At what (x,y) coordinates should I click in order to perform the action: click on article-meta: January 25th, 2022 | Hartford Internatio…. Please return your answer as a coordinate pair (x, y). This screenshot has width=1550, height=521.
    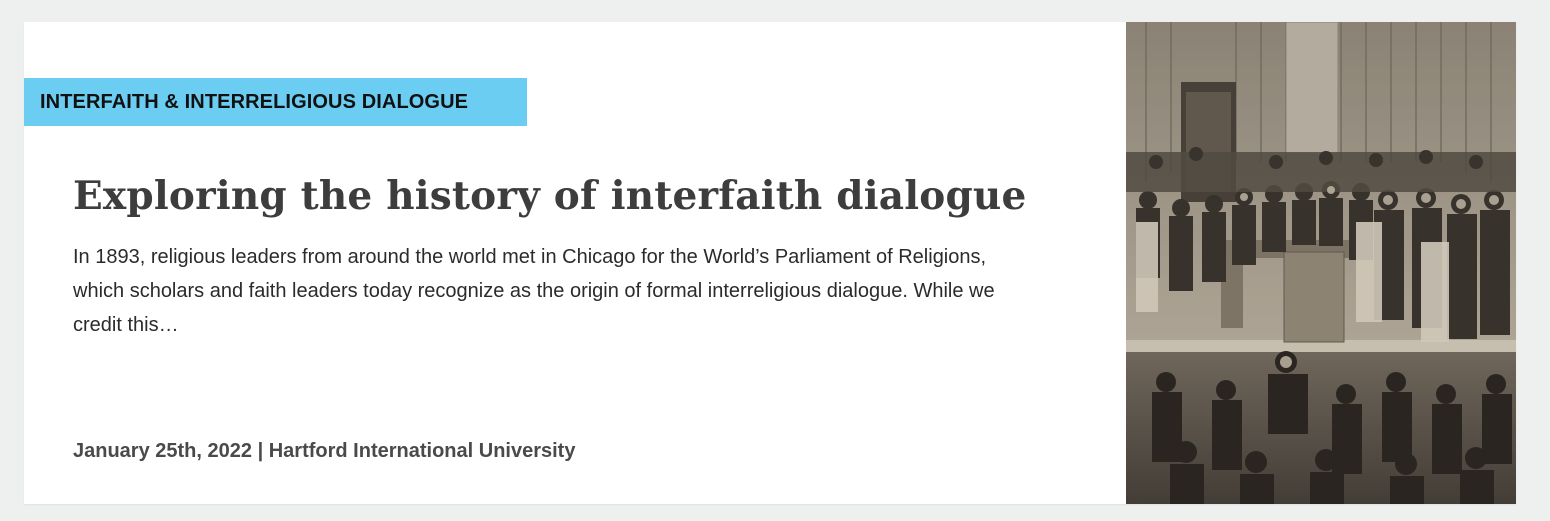
    Looking at the image, I should click on (324, 451).